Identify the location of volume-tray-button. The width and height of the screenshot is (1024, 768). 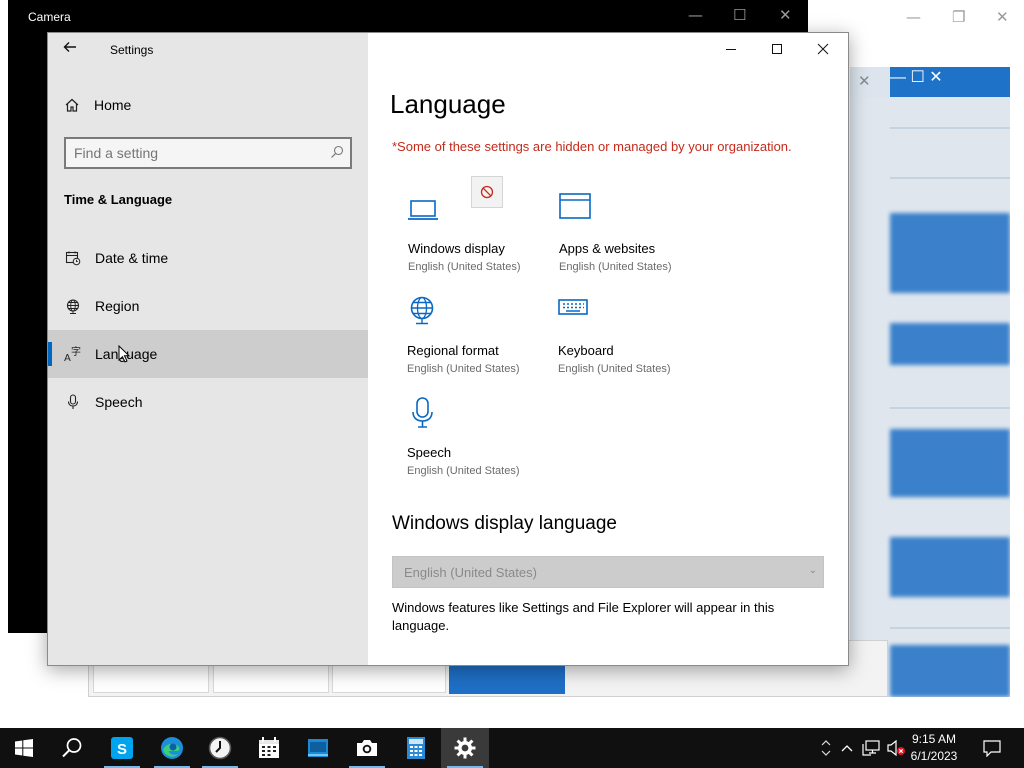
(896, 748).